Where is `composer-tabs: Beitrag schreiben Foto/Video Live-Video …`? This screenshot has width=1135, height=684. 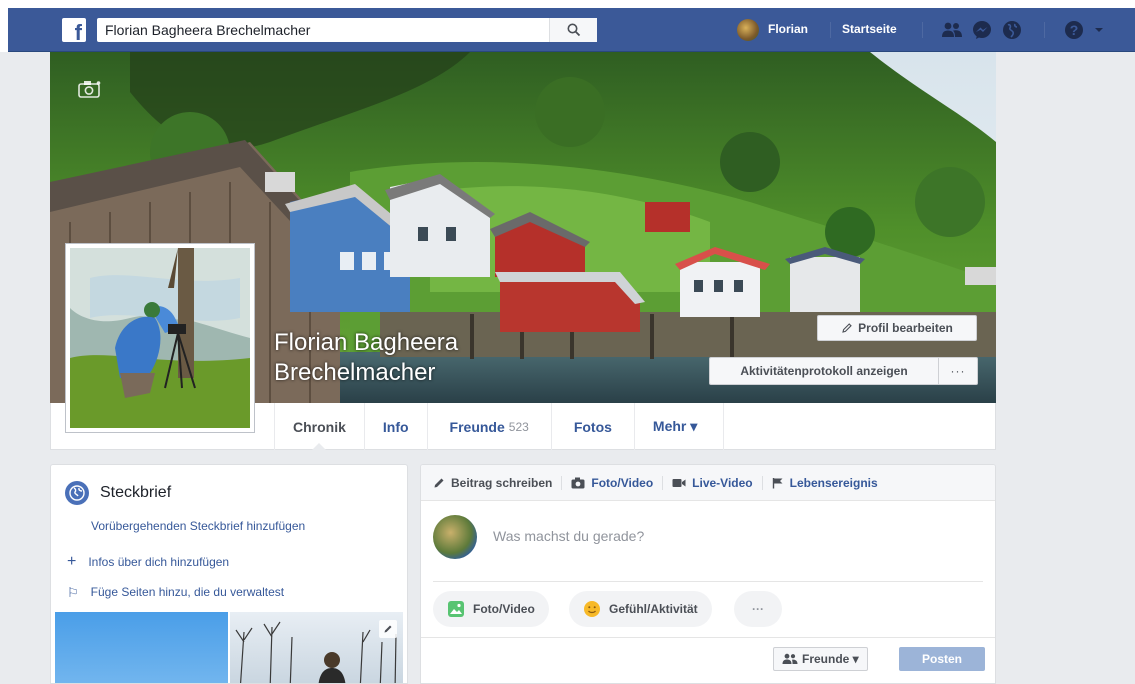 composer-tabs: Beitrag schreiben Foto/Video Live-Video … is located at coordinates (708, 483).